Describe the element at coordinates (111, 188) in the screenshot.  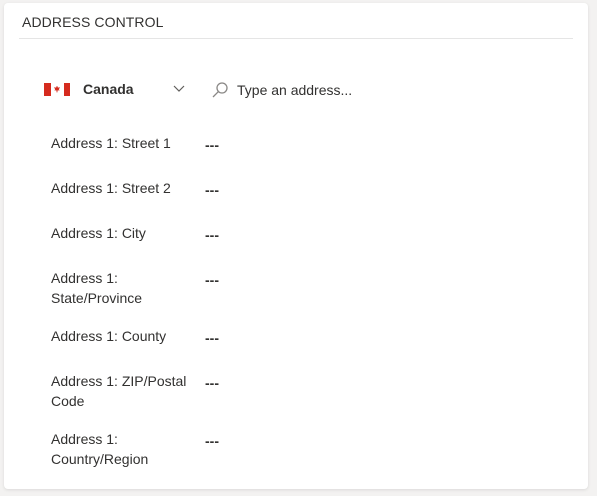
I see `field-label: Address 1: Street 2` at that location.